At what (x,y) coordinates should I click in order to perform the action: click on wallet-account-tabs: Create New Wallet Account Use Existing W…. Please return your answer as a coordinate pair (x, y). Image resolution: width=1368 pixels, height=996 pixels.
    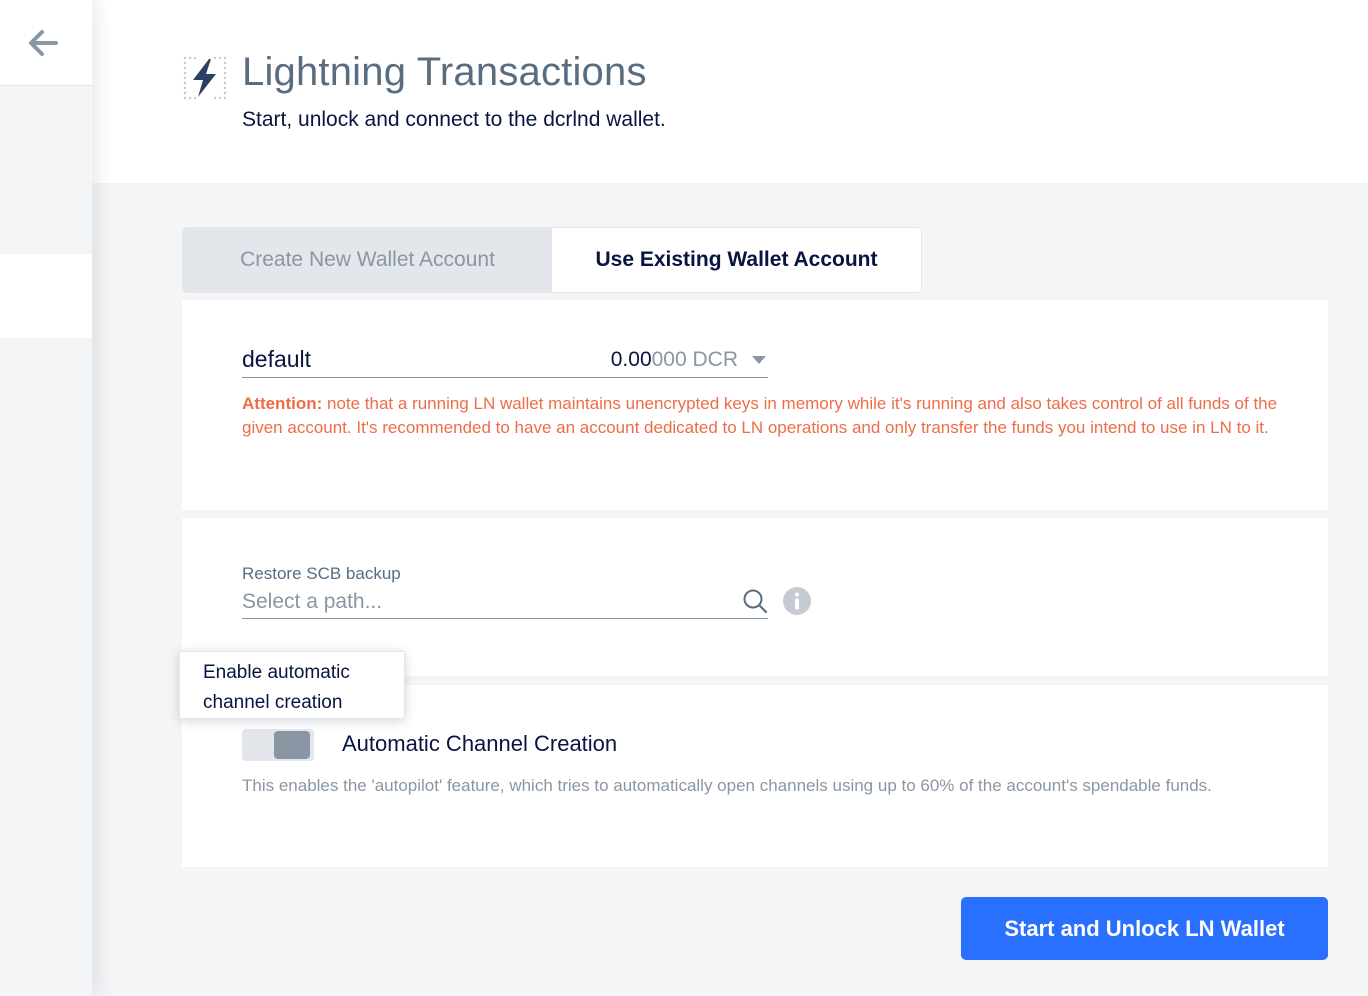
    Looking at the image, I should click on (552, 260).